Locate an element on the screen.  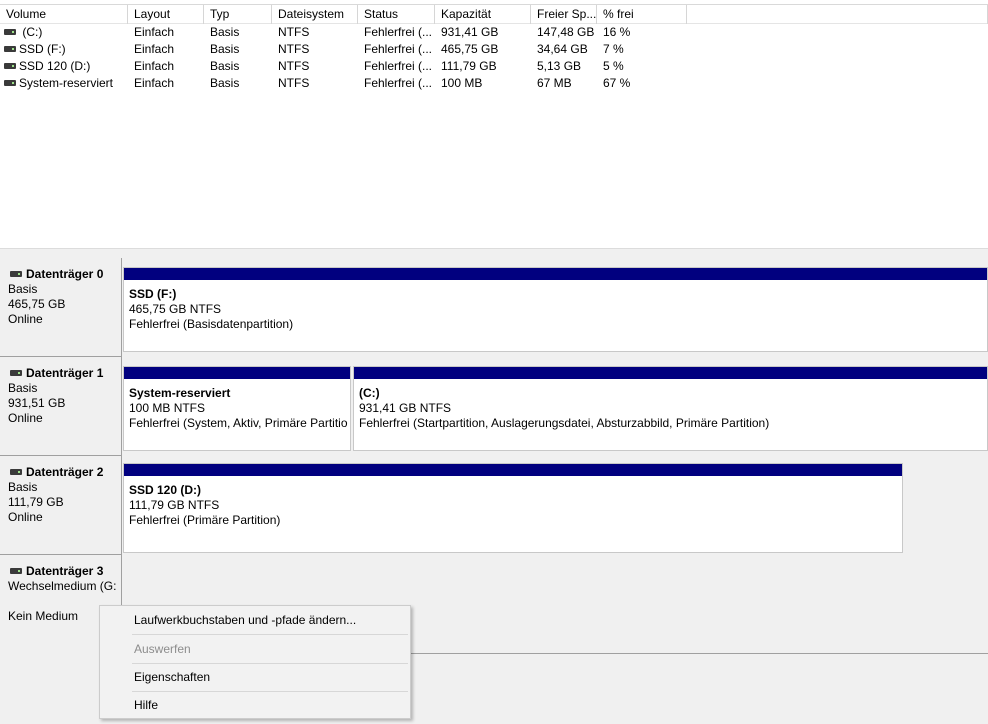
disk-label-0: Datenträger 0 Basis 465,75 GB Online is located at coordinates (61, 307).